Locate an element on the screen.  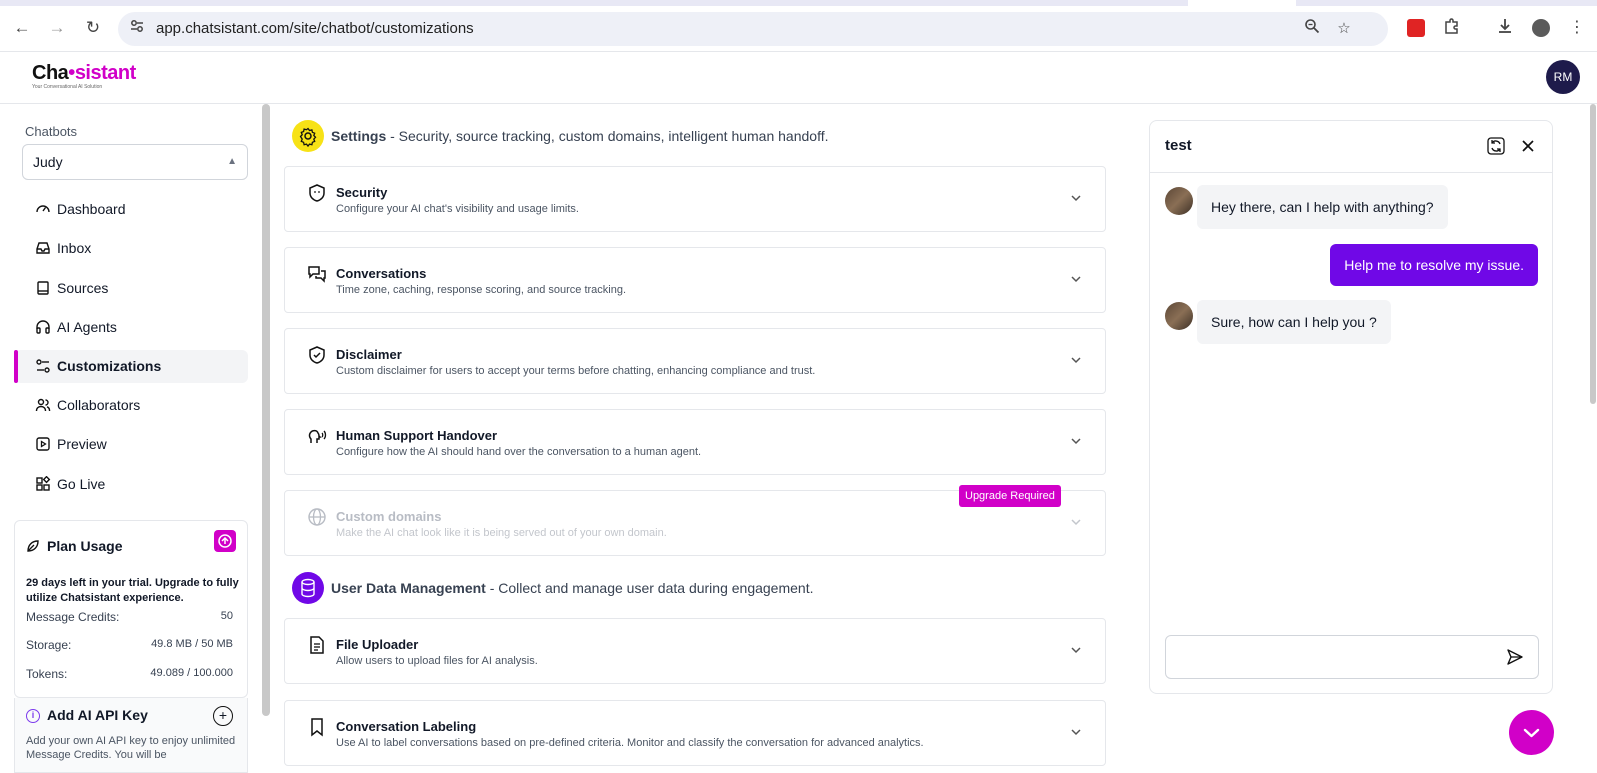
main-scrollbar is located at coordinates (1593, 254).